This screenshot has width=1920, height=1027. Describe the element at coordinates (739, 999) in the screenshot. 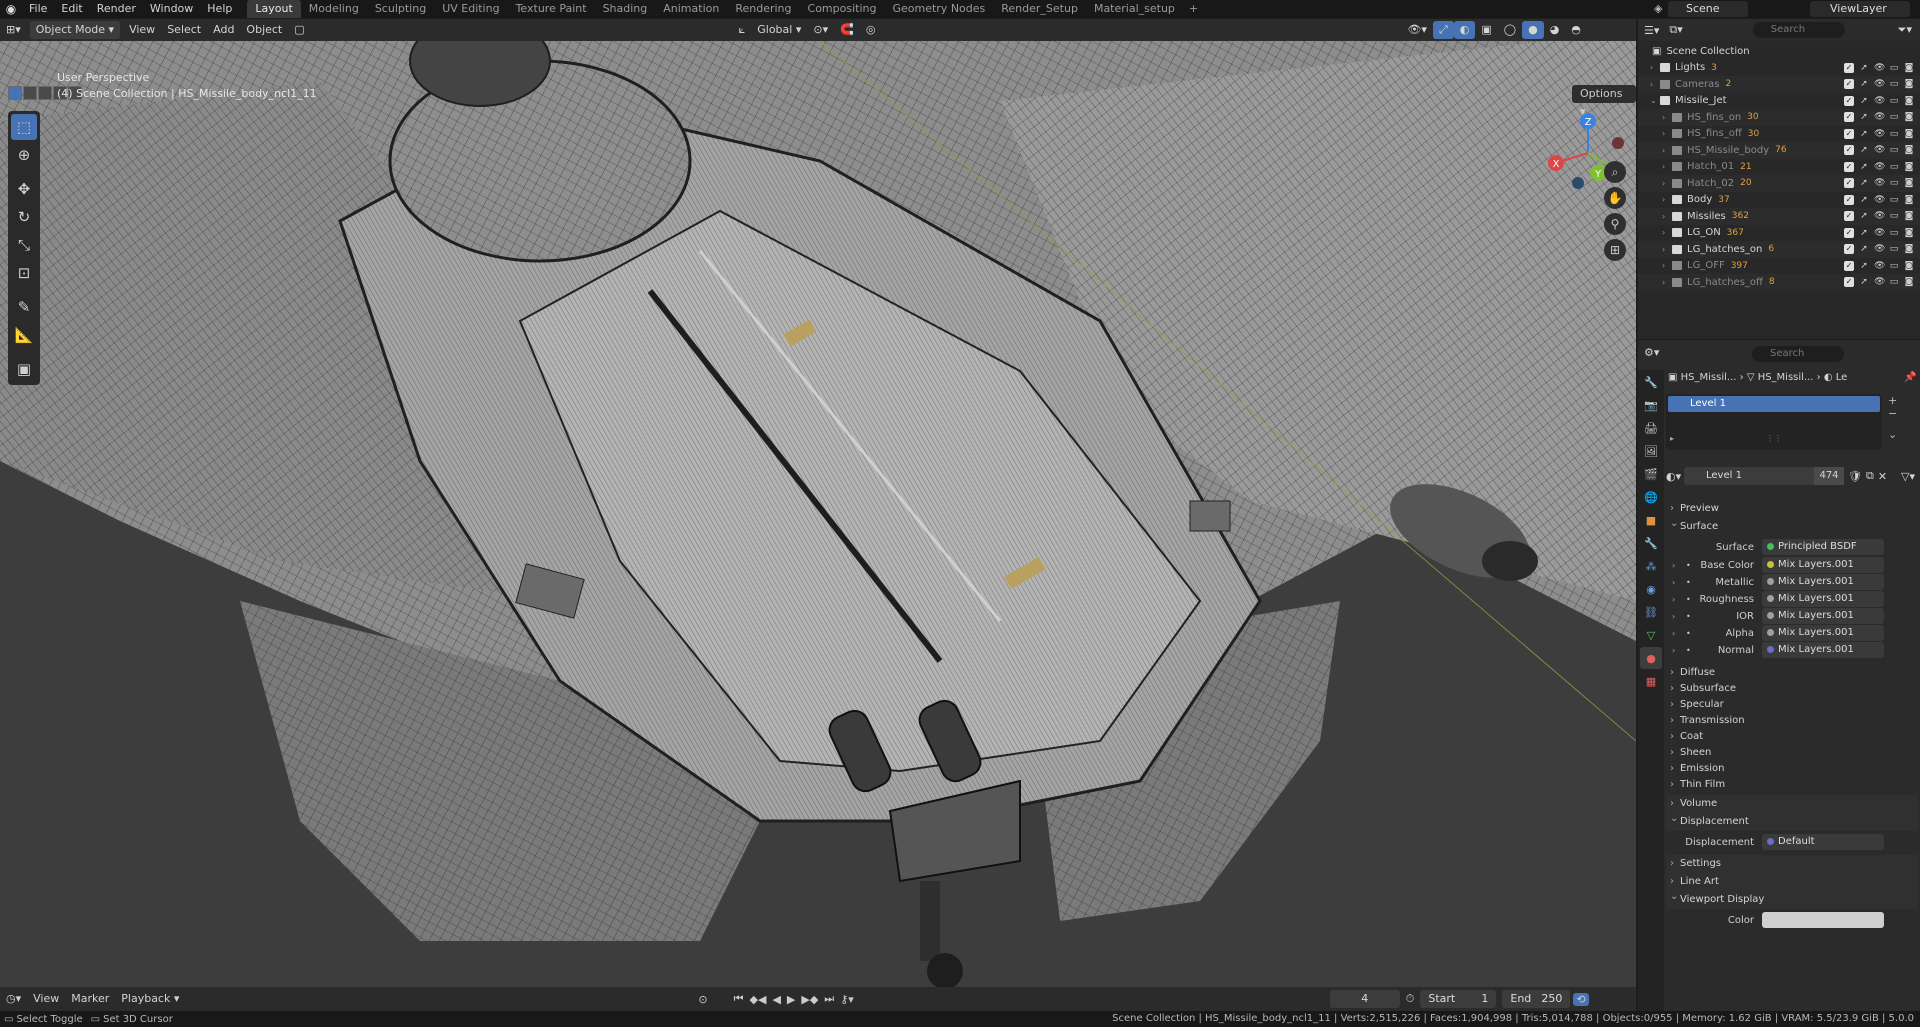

I see `jump-start-icon: ⏮` at that location.